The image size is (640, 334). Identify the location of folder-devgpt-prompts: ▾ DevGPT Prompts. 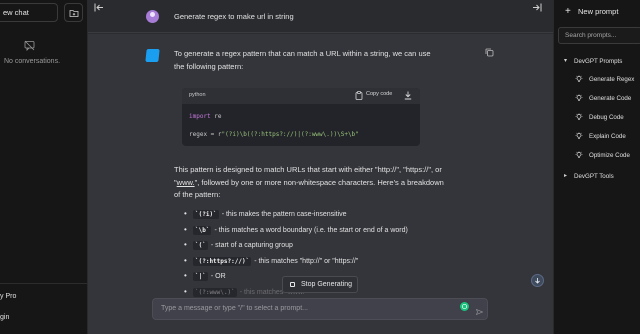
(593, 63).